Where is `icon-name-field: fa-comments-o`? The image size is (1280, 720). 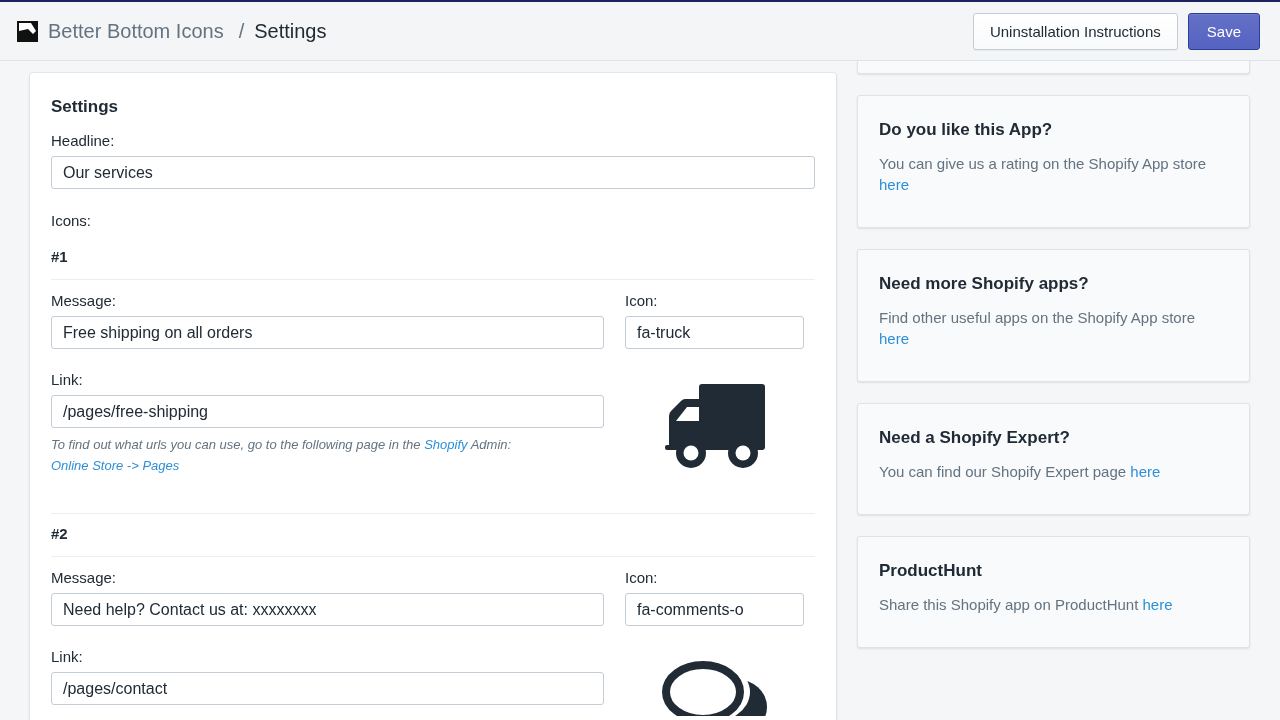 icon-name-field: fa-comments-o is located at coordinates (714, 609).